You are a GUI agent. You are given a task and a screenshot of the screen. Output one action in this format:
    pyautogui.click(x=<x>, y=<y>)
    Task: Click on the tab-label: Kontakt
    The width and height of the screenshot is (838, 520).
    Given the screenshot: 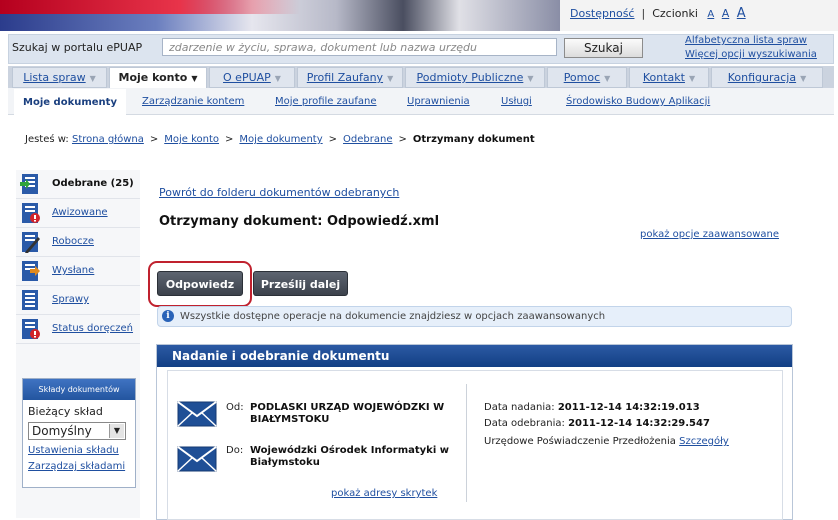 What is the action you would take?
    pyautogui.click(x=663, y=77)
    